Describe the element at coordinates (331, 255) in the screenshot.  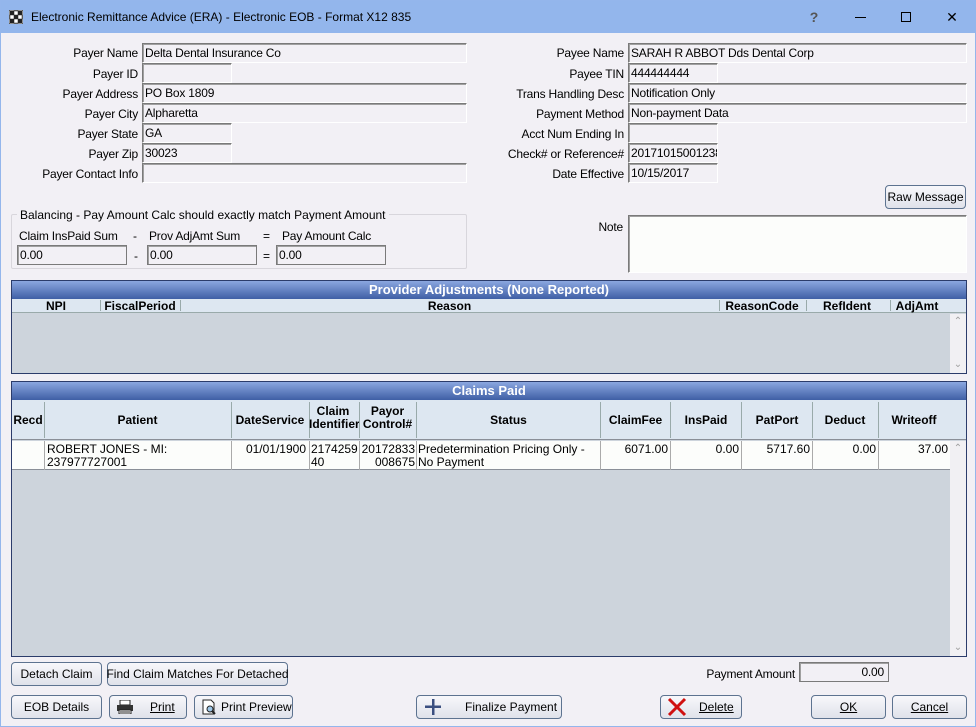
I see `pay-amount-calc-field: 0.00` at that location.